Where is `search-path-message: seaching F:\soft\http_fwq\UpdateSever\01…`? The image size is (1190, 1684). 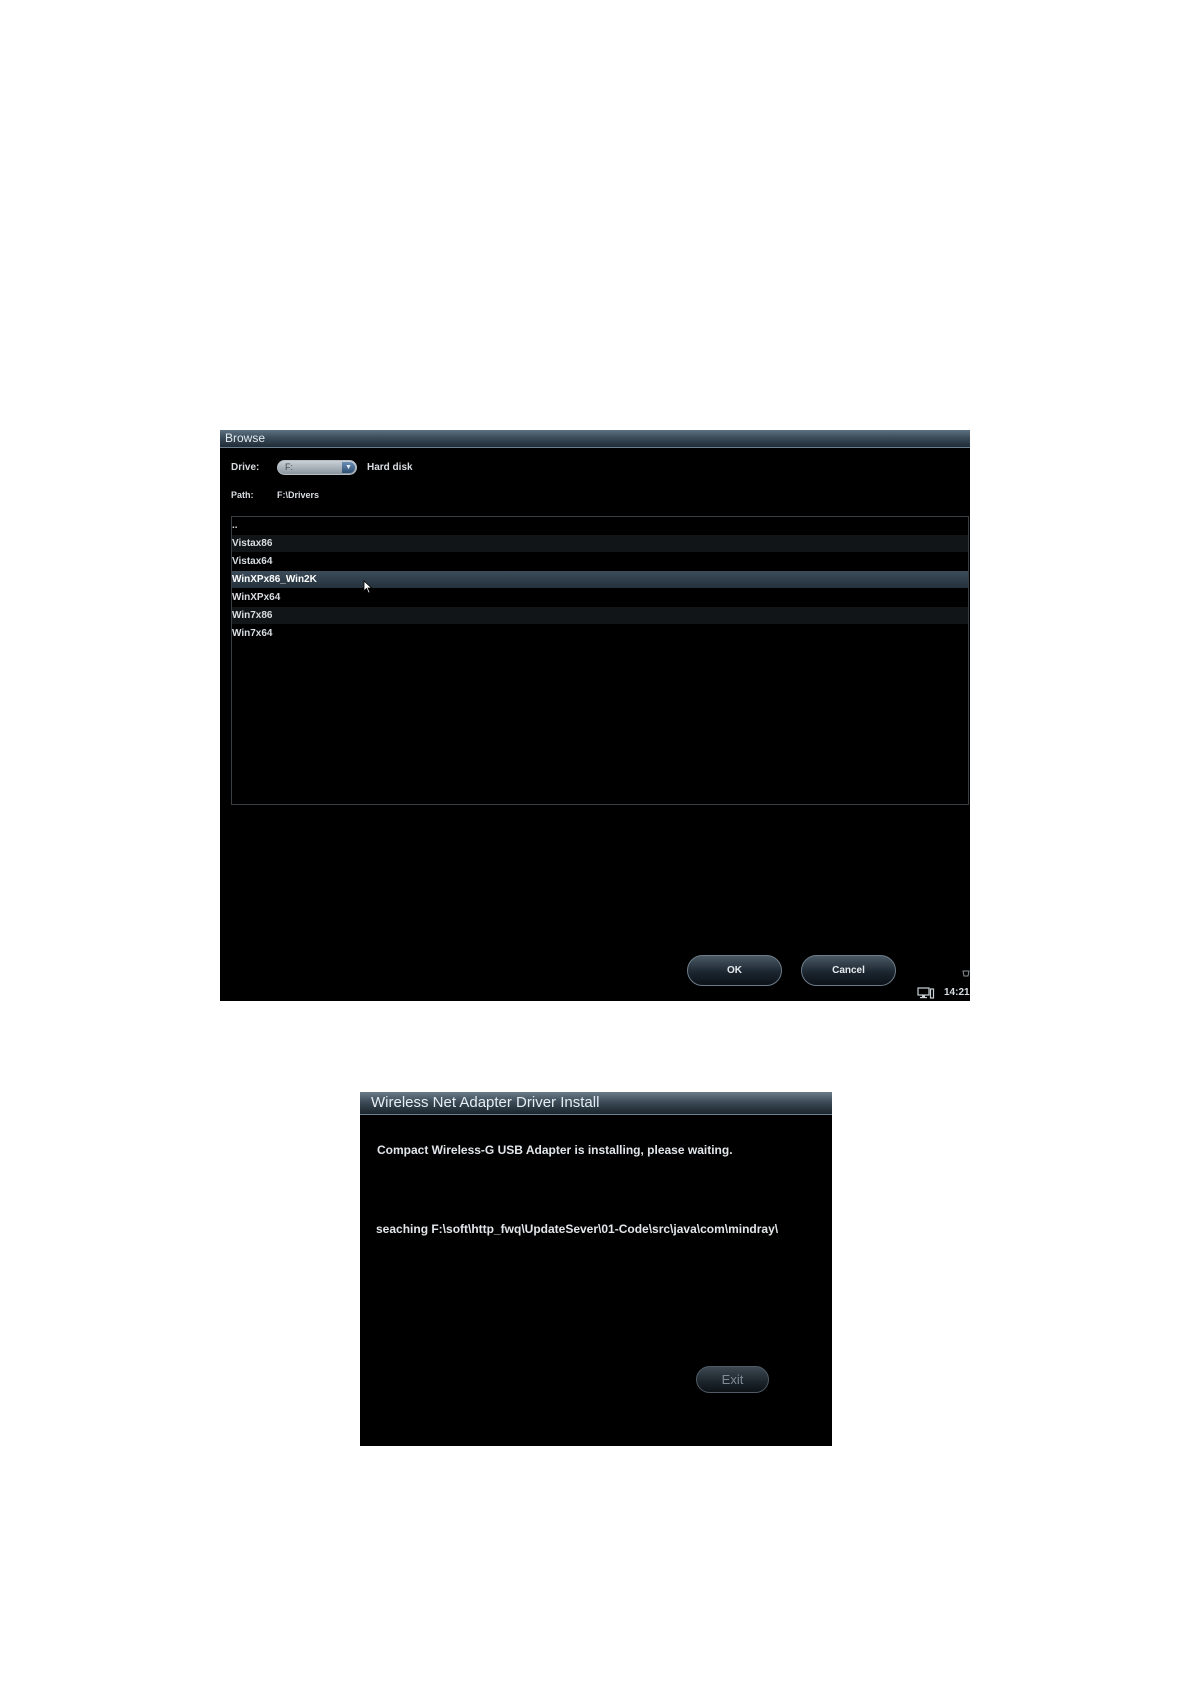 search-path-message: seaching F:\soft\http_fwq\UpdateSever\01… is located at coordinates (577, 1229).